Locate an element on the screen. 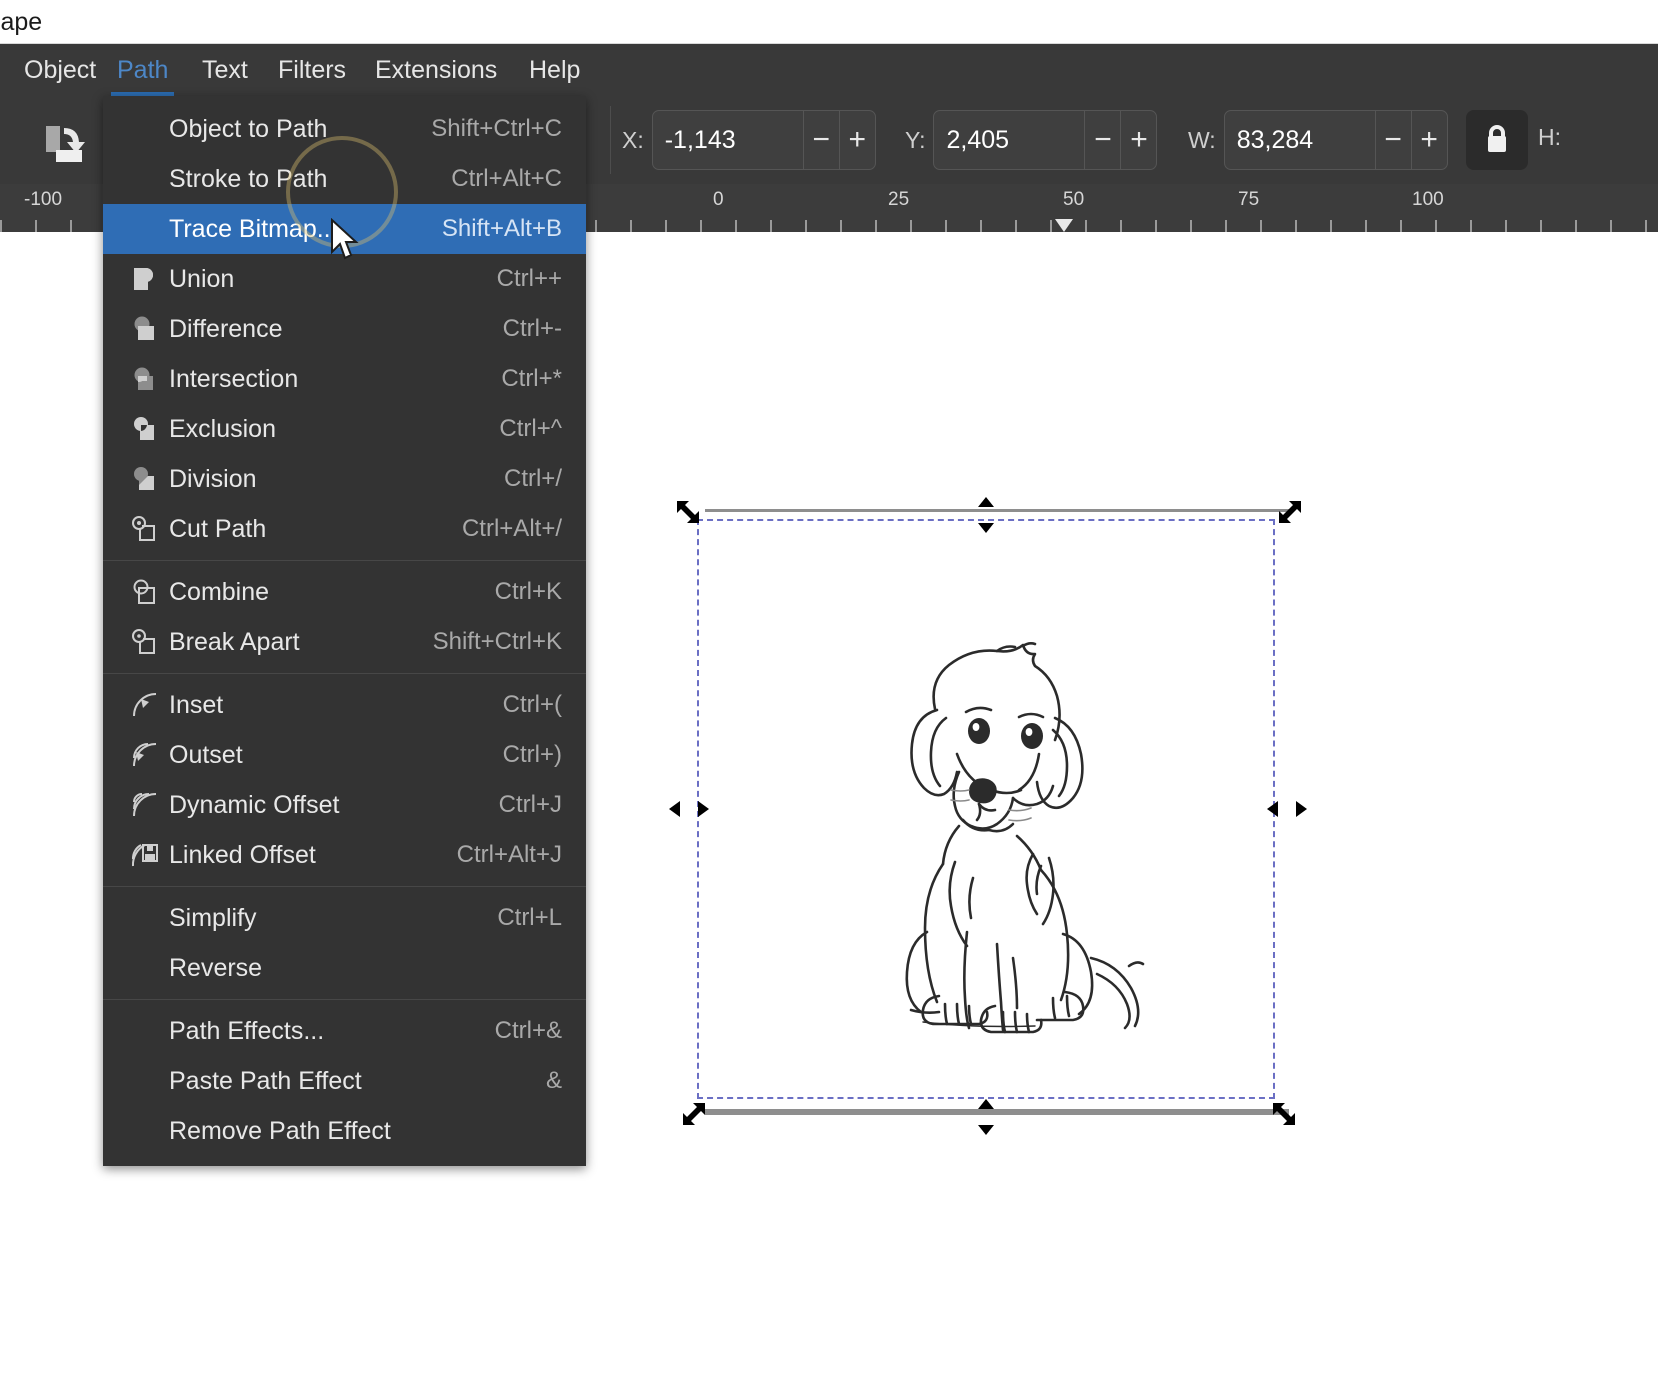 The width and height of the screenshot is (1658, 1396). ruler-label: -100 is located at coordinates (43, 199).